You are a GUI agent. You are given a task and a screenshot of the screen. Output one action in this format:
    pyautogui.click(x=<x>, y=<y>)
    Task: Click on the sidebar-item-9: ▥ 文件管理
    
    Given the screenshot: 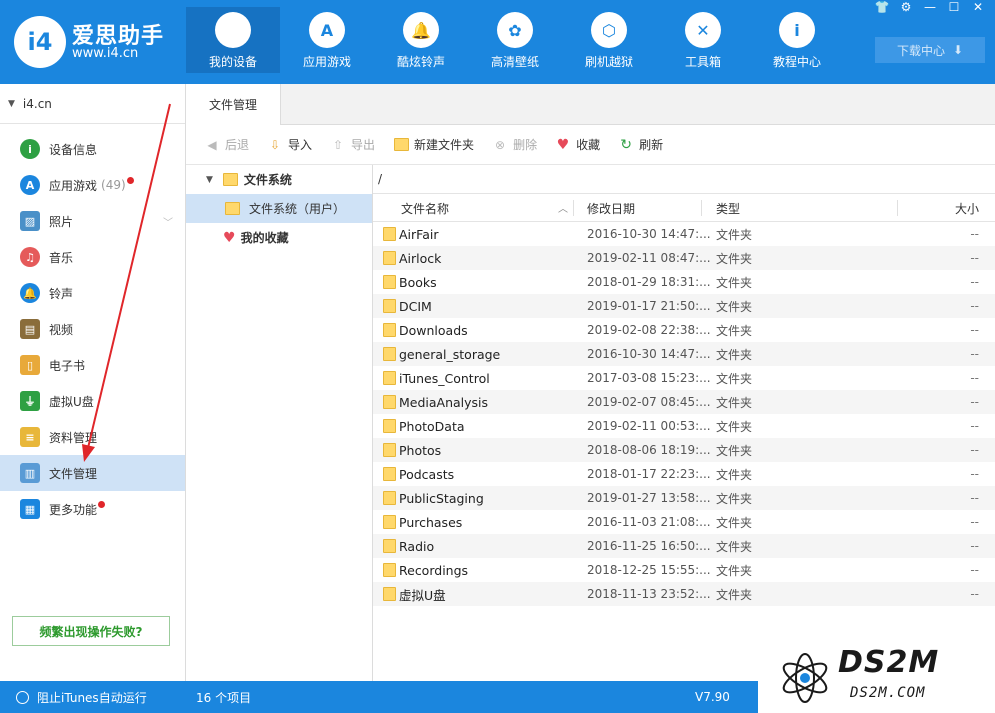 What is the action you would take?
    pyautogui.click(x=92, y=473)
    